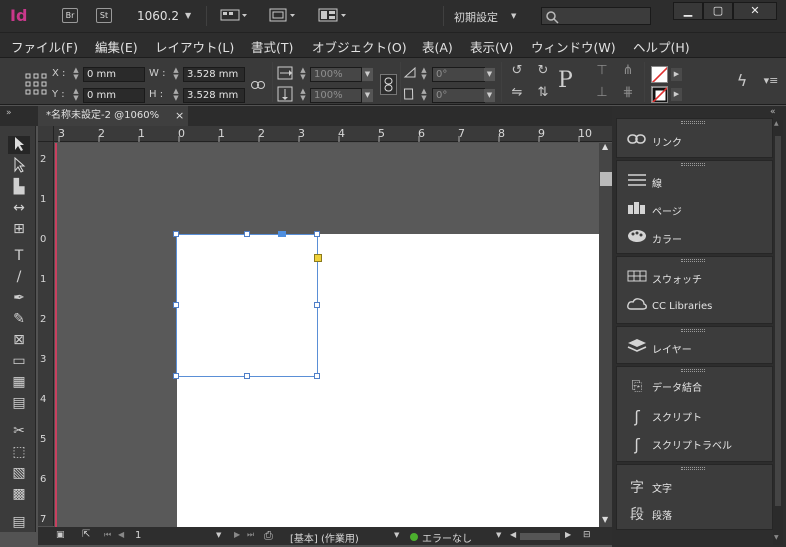 The height and width of the screenshot is (547, 786). Describe the element at coordinates (19, 256) in the screenshot. I see `type-tool-icon: T` at that location.